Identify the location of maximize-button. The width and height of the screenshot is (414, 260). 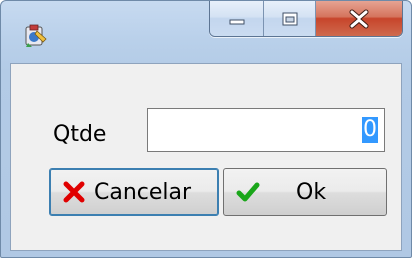
(290, 18).